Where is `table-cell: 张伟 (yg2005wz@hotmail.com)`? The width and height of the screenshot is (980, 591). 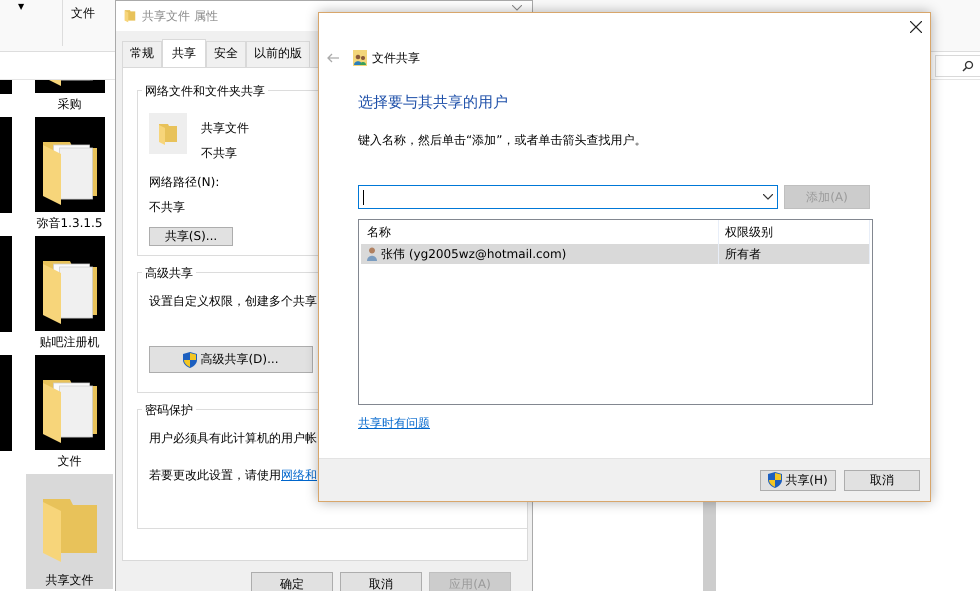 table-cell: 张伟 (yg2005wz@hotmail.com) is located at coordinates (473, 254).